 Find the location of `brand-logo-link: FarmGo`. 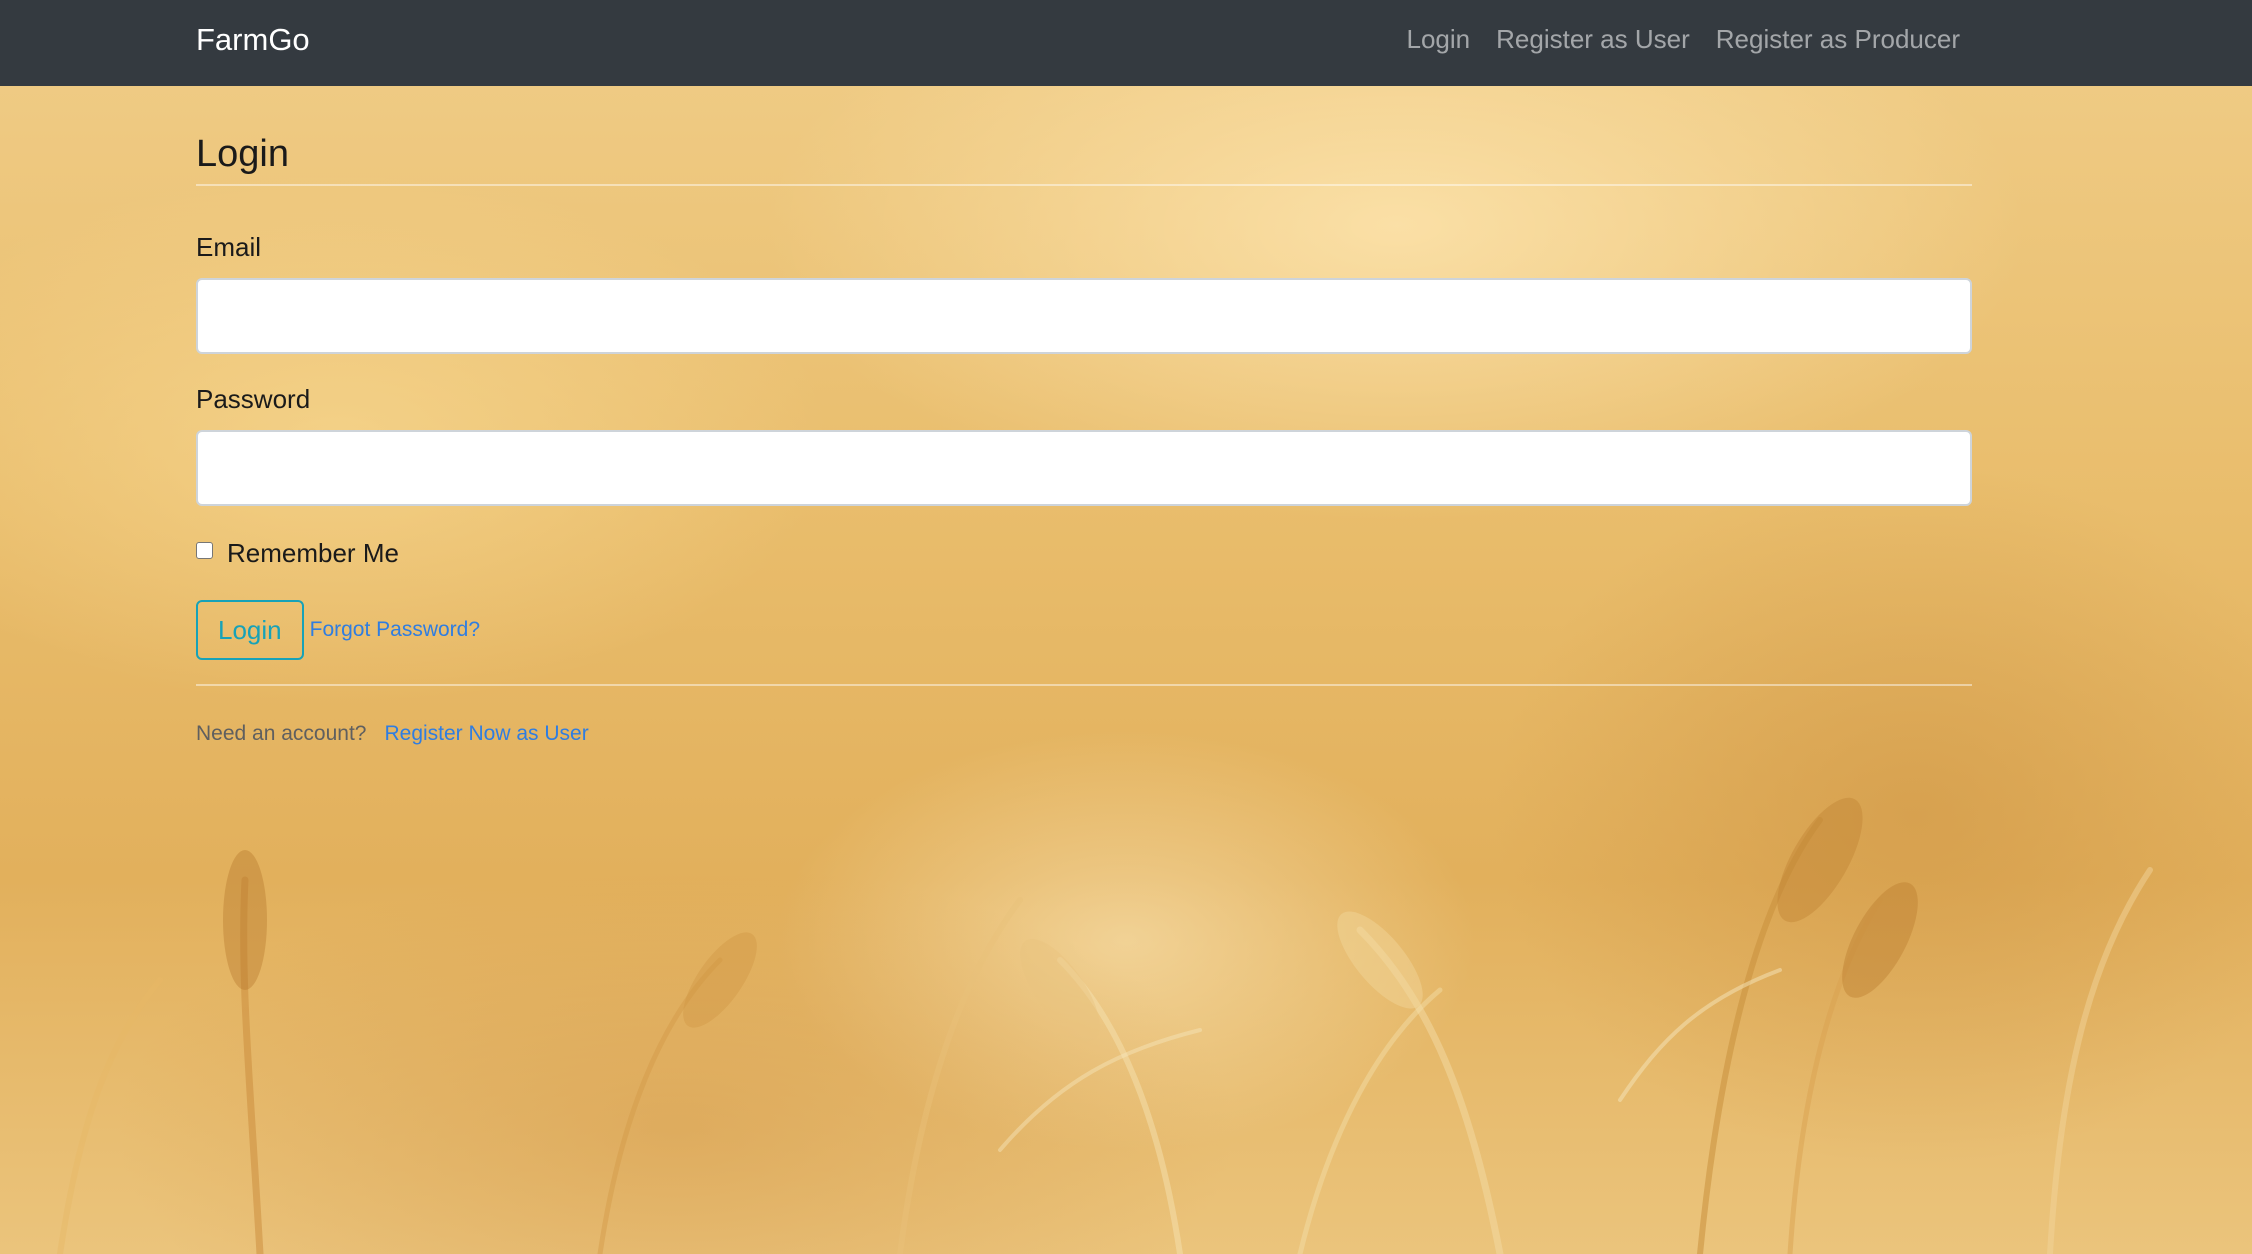

brand-logo-link: FarmGo is located at coordinates (253, 40).